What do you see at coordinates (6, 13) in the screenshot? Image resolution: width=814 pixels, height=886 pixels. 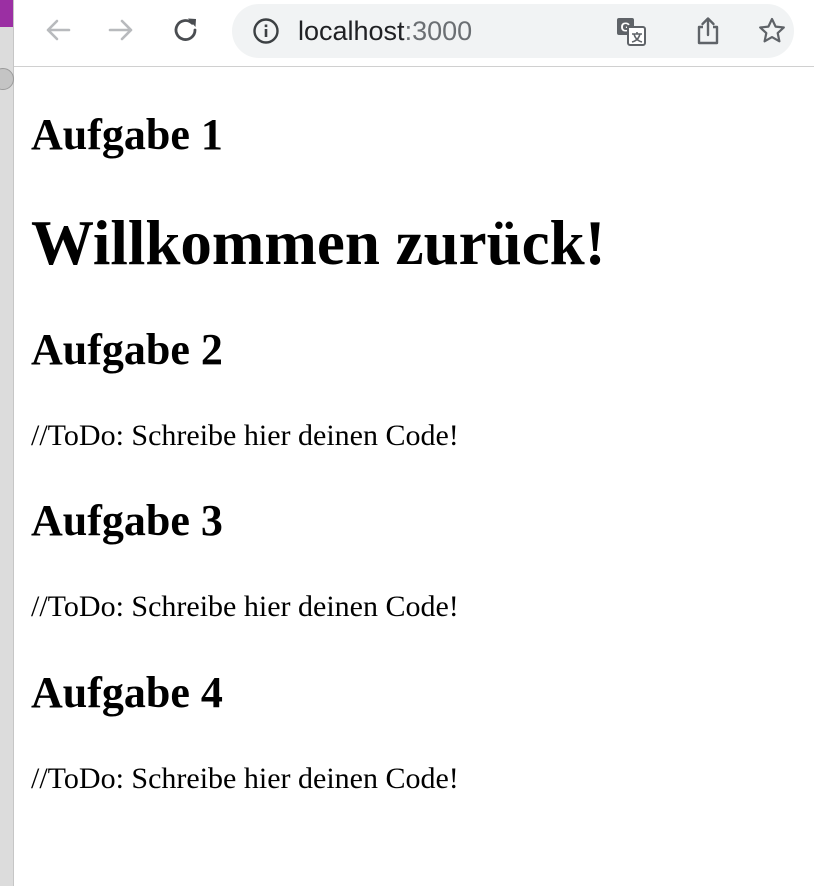 I see `window-edge-accent` at bounding box center [6, 13].